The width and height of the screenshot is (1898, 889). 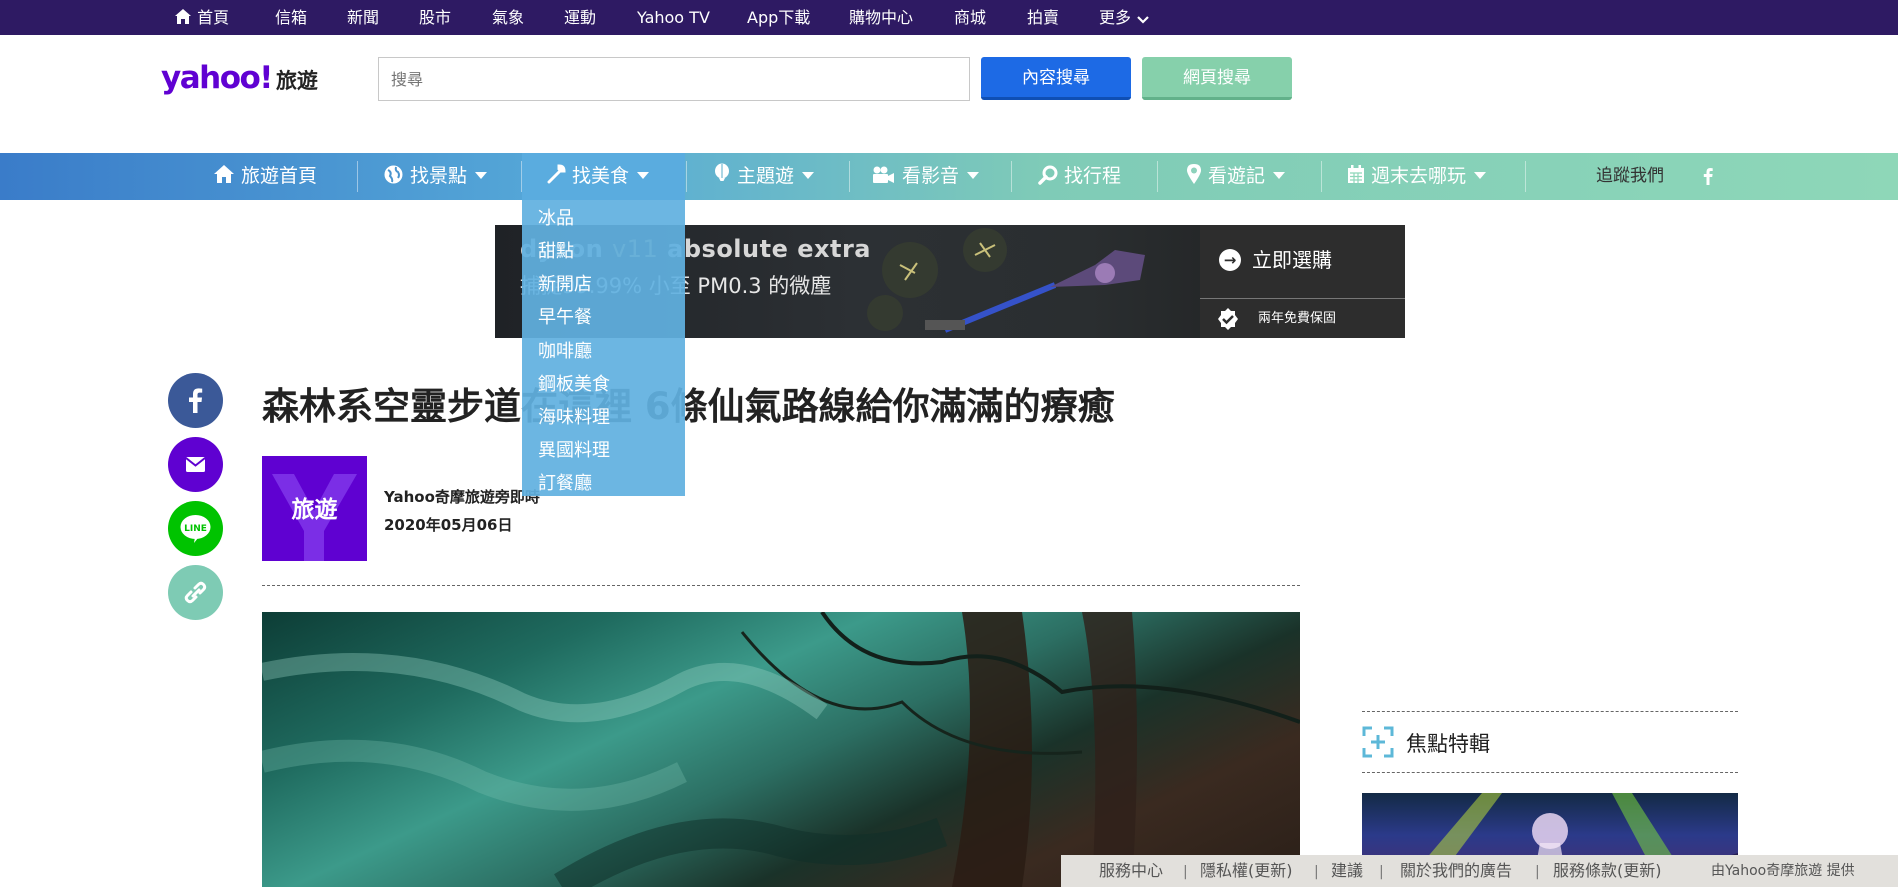 What do you see at coordinates (881, 17) in the screenshot?
I see `topbar-item-shopping: 購物中心` at bounding box center [881, 17].